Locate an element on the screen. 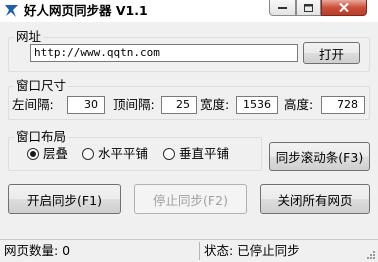 Image resolution: width=378 pixels, height=262 pixels. maximize-button is located at coordinates (308, 8).